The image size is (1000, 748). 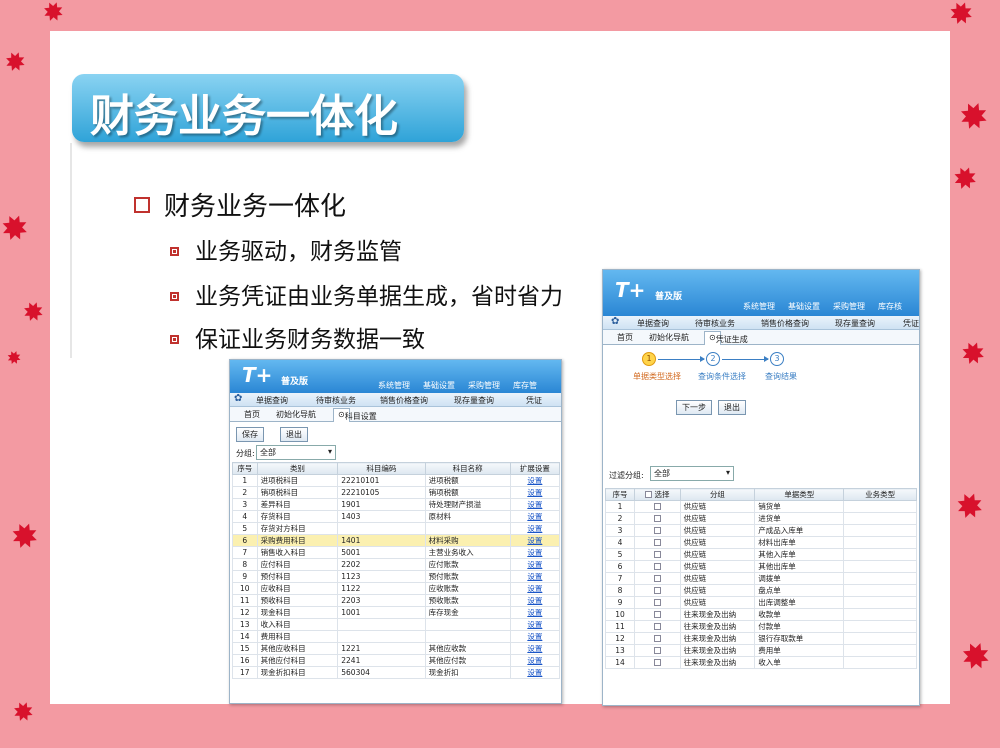 I want to click on table-row: 12 往来现金及出纳 银行存取款单, so click(x=760, y=638).